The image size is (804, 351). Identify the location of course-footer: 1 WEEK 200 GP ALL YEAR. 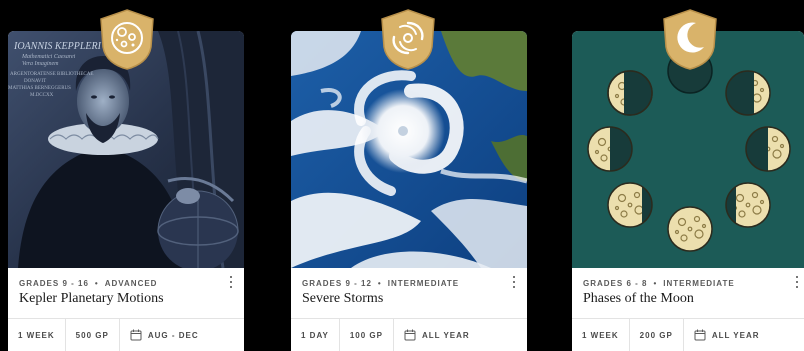
(688, 334).